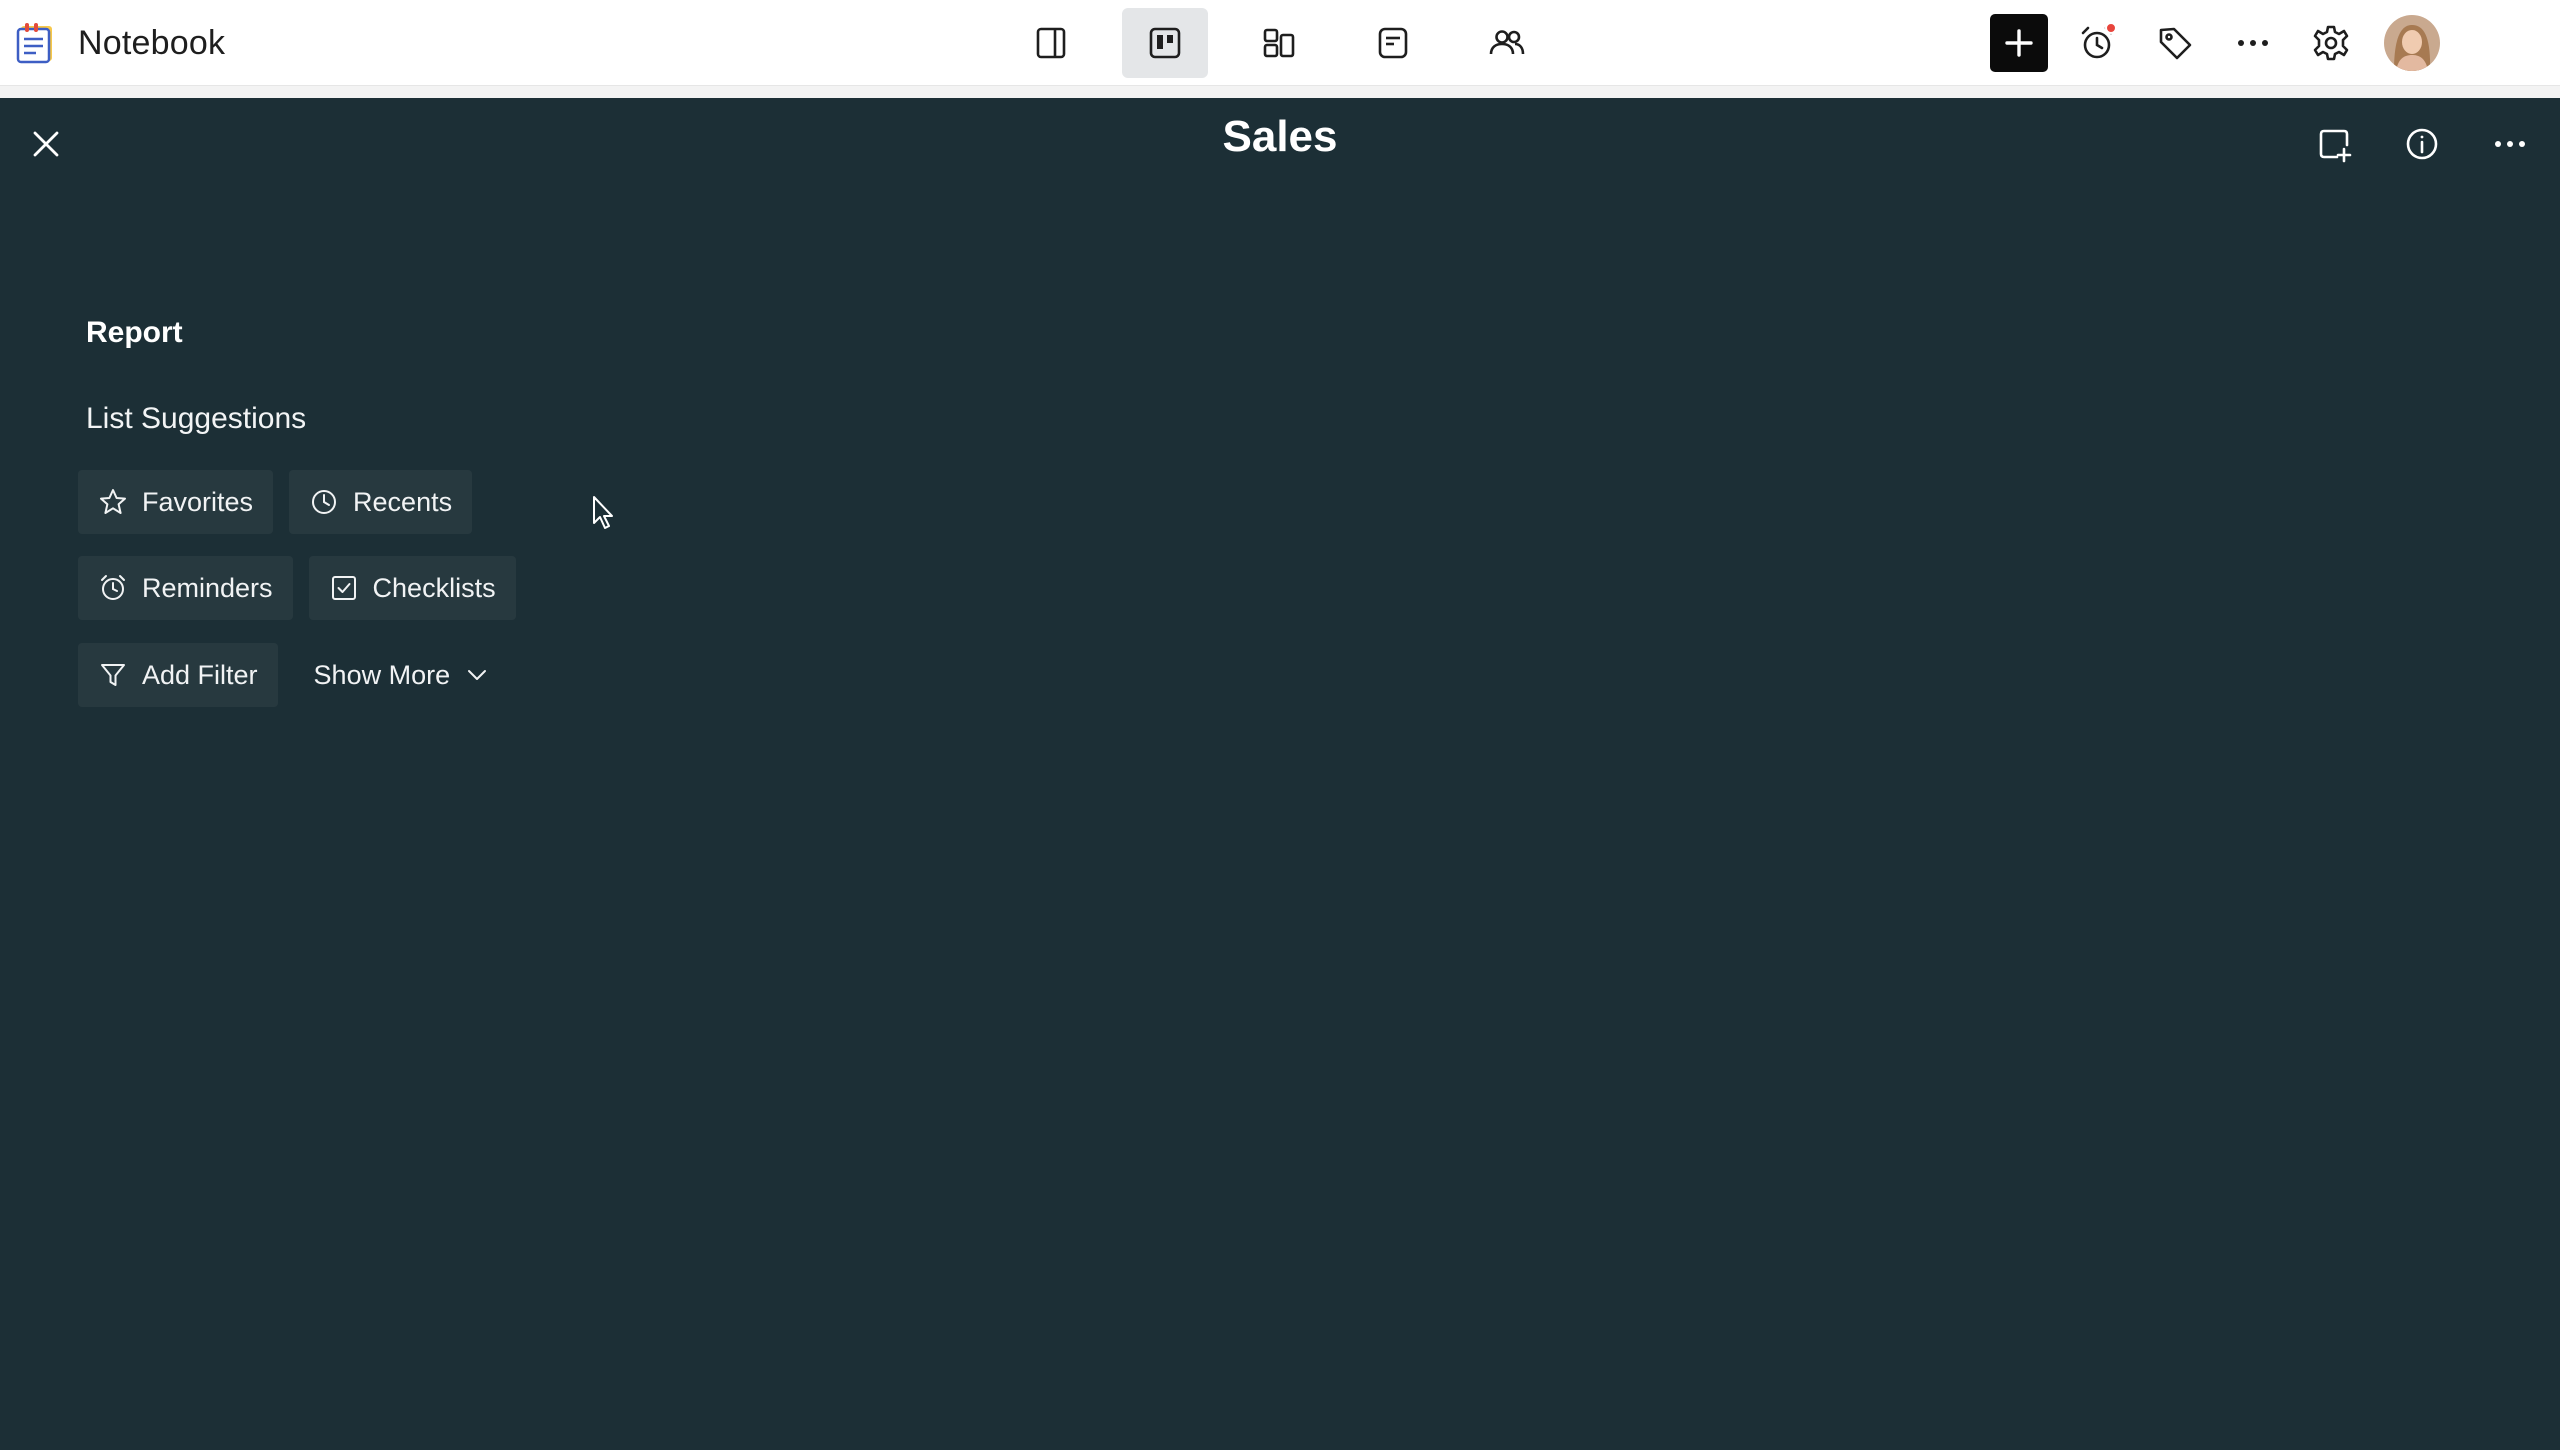 The image size is (2560, 1450). What do you see at coordinates (603, 512) in the screenshot?
I see `mouse-cursor-icon` at bounding box center [603, 512].